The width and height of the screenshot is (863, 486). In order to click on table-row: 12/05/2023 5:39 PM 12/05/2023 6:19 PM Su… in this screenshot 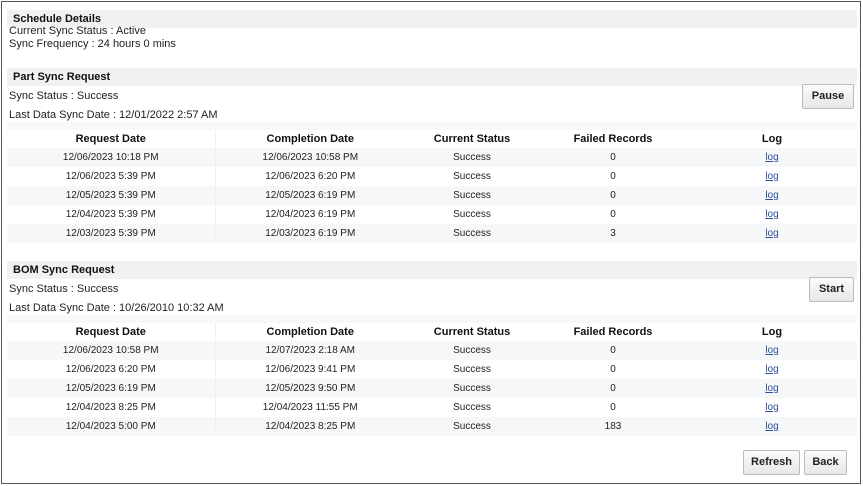, I will do `click(432, 195)`.